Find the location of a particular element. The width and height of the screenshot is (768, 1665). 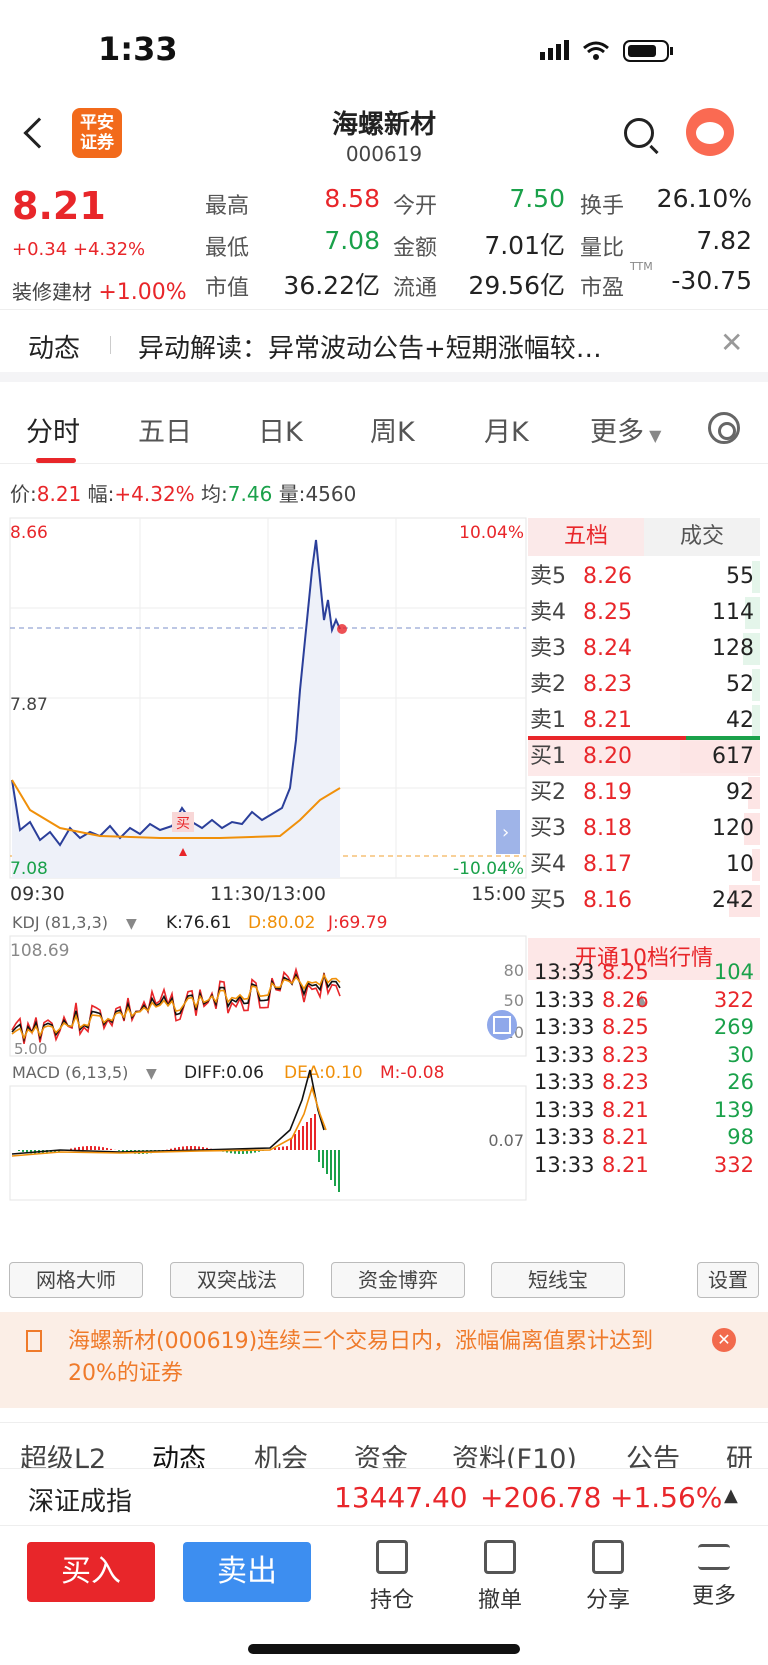

tab-opportunity: 机会 is located at coordinates (281, 1452).